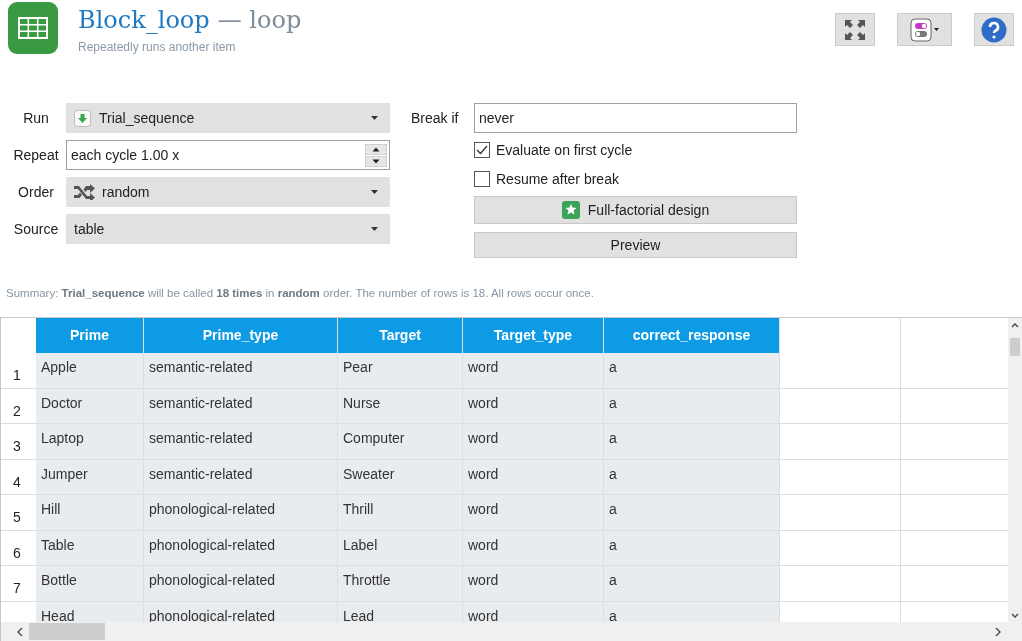 This screenshot has height=641, width=1022. What do you see at coordinates (376, 149) in the screenshot?
I see `spin-up-icon` at bounding box center [376, 149].